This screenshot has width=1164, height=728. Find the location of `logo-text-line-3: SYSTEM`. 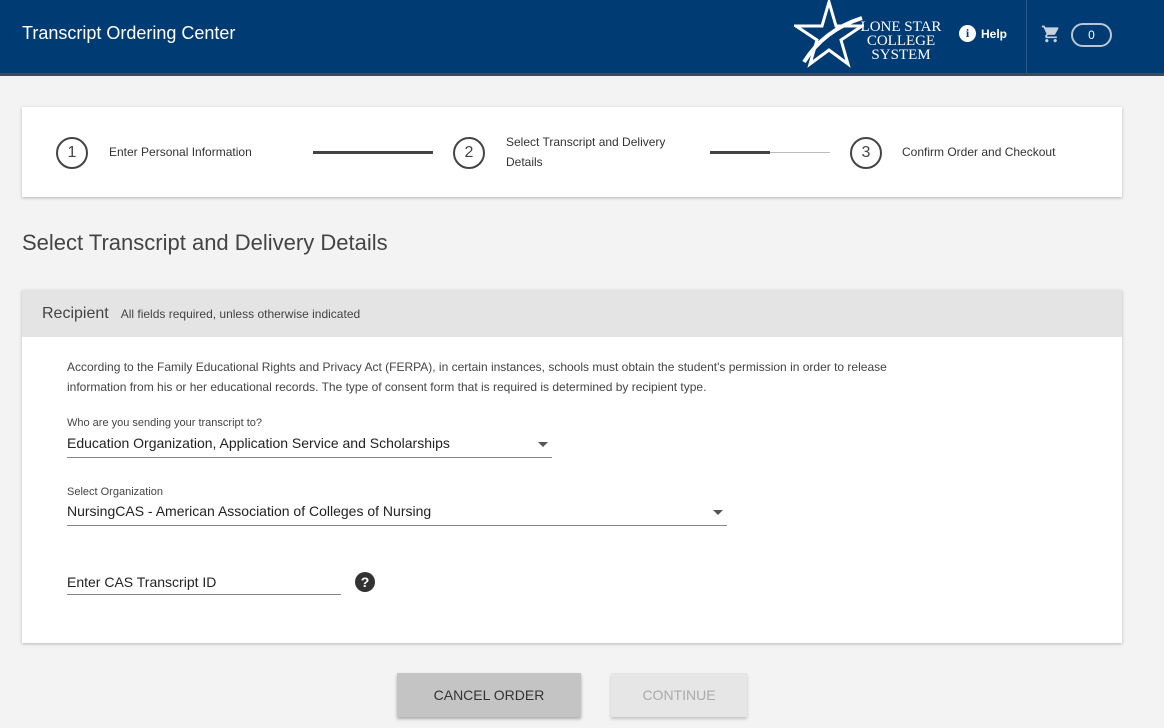

logo-text-line-3: SYSTEM is located at coordinates (901, 55).